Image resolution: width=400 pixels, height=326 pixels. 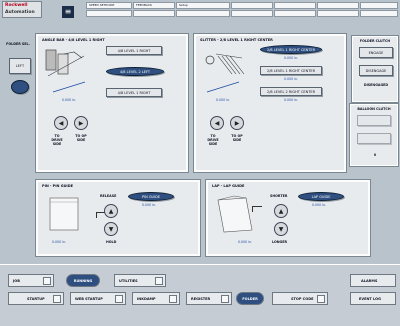 What do you see at coordinates (291, 91) in the screenshot?
I see `slitter-option-3: 2/8 LEVEL 2 RIGHT CENTER` at bounding box center [291, 91].